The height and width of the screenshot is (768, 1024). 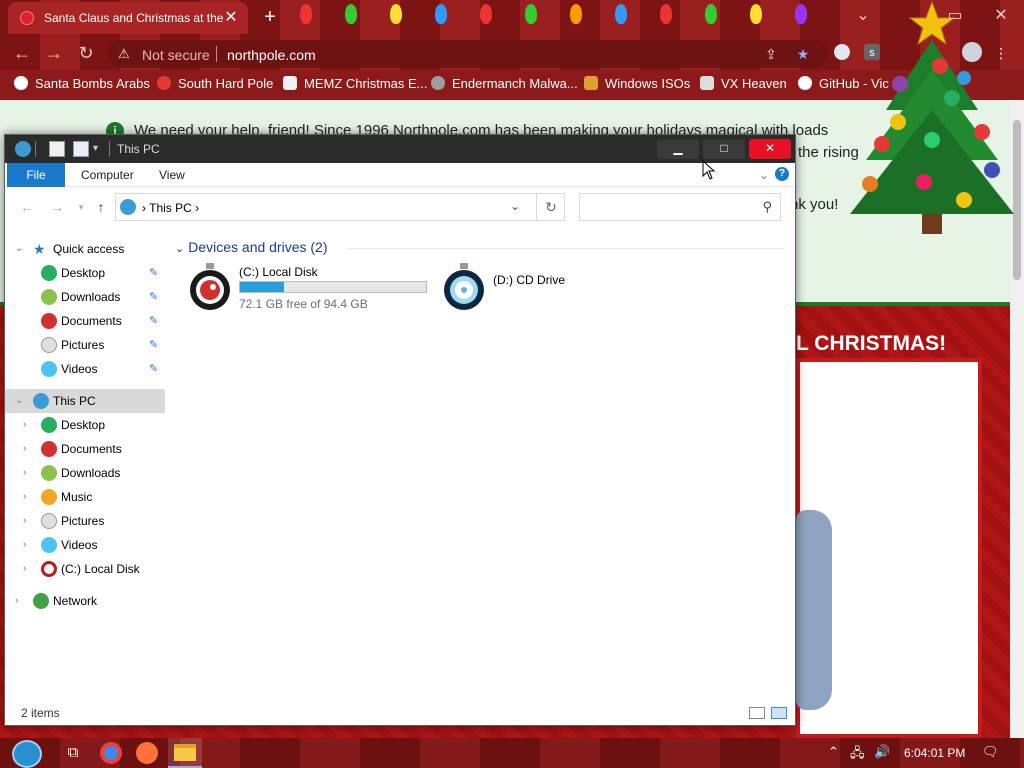 What do you see at coordinates (82, 85) in the screenshot?
I see `bookmark-item: Santa Bombs Arabs` at bounding box center [82, 85].